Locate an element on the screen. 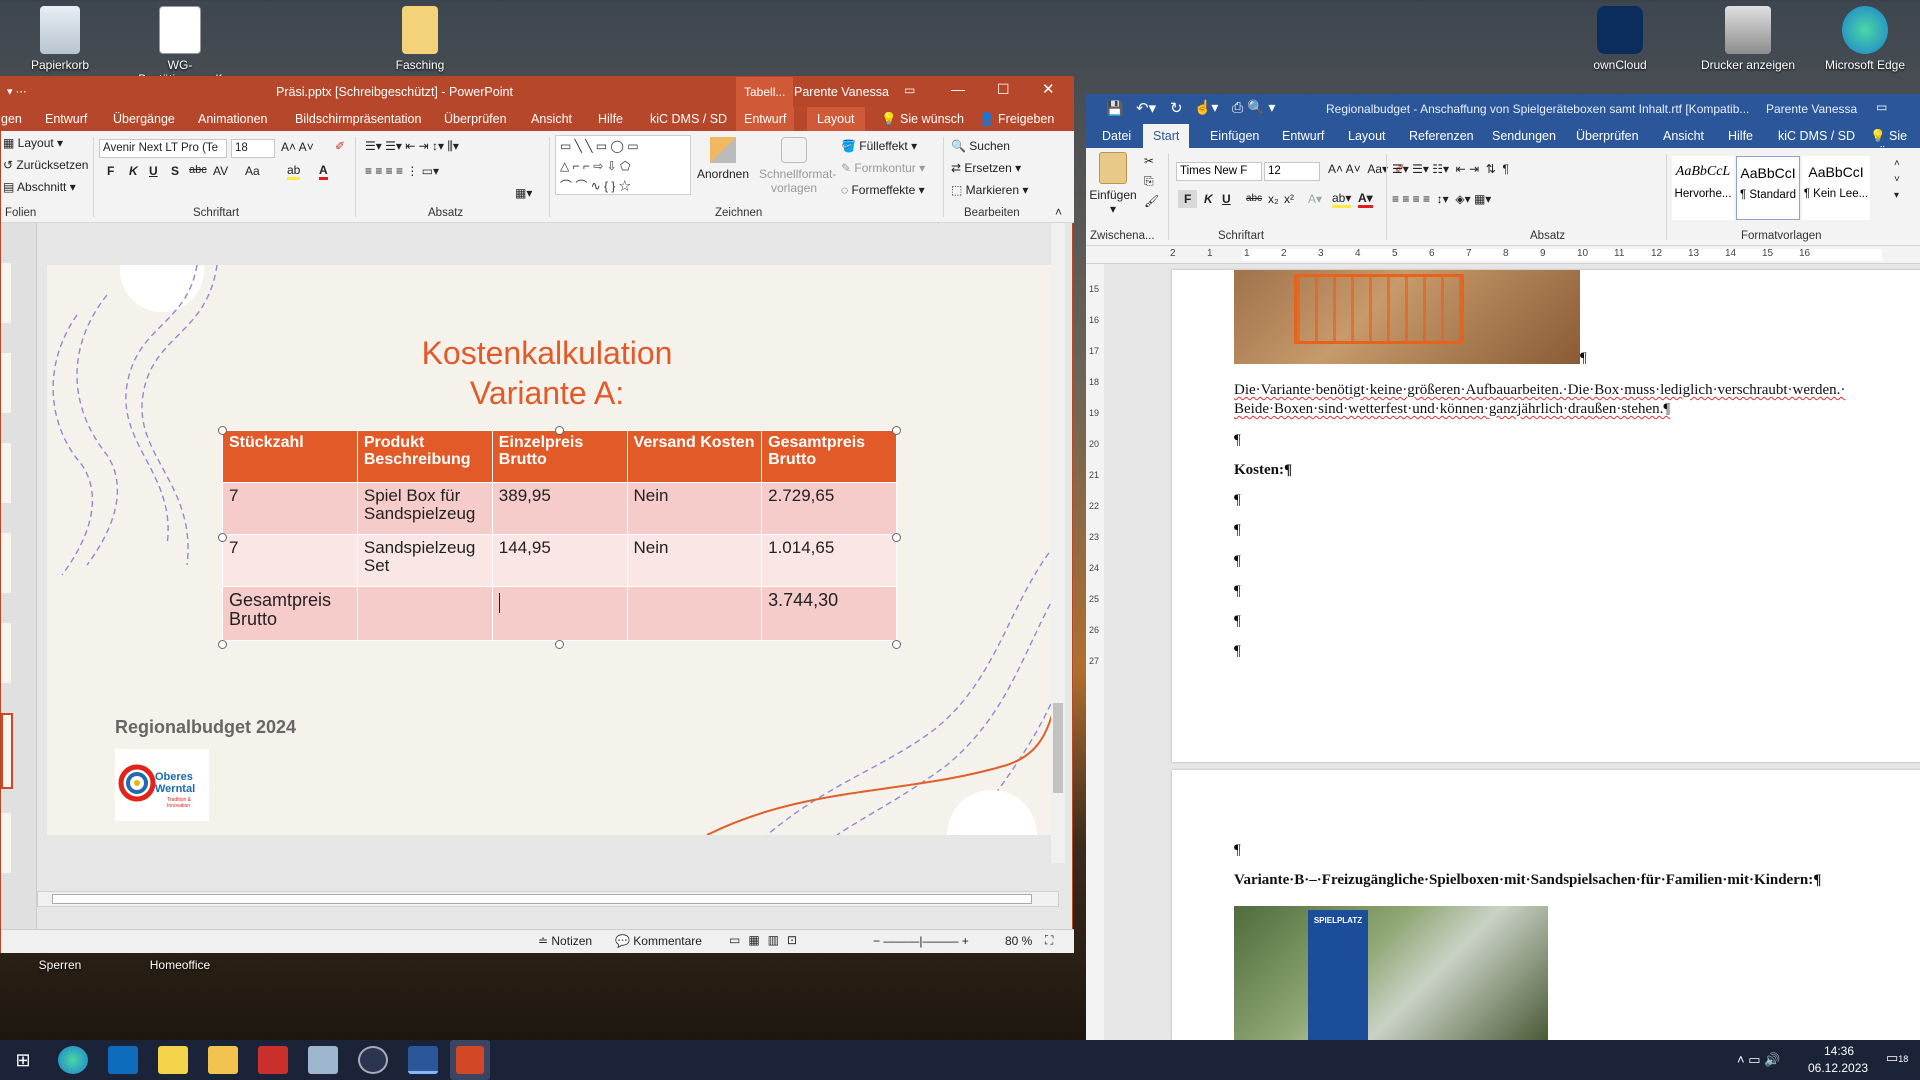 The image size is (1920, 1080). vertical-scrollbar is located at coordinates (1058, 543).